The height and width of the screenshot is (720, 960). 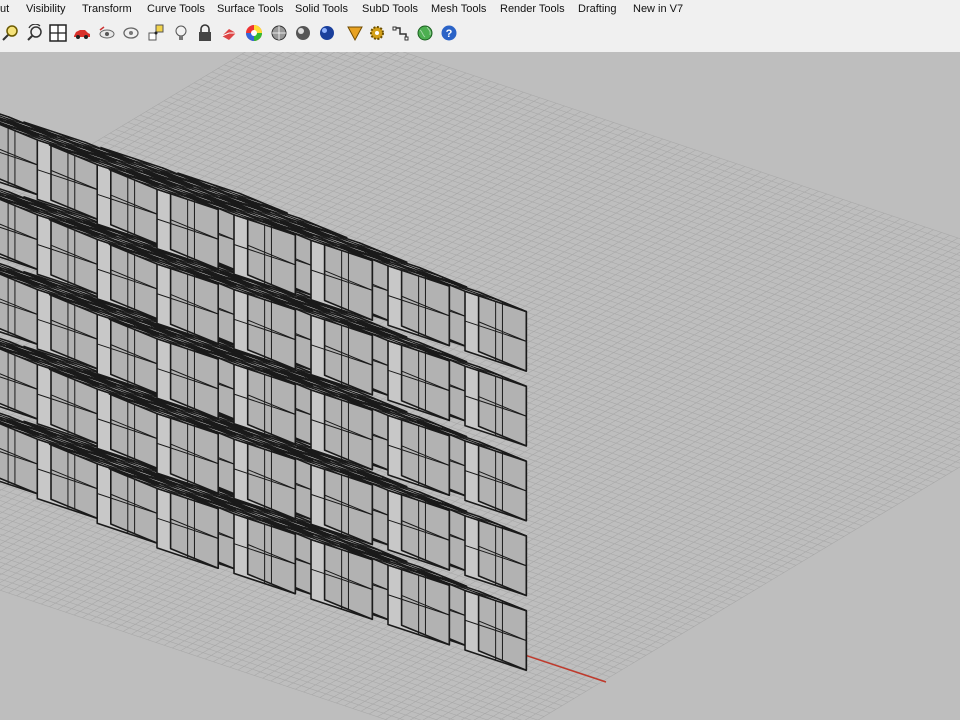 What do you see at coordinates (279, 33) in the screenshot?
I see `render-sphere-icon` at bounding box center [279, 33].